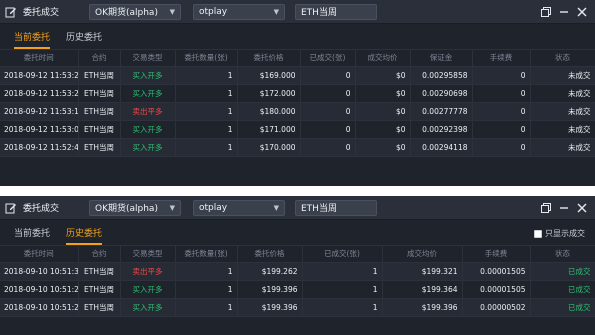 The width and height of the screenshot is (595, 335). I want to click on cell-type: 买入开多, so click(148, 93).